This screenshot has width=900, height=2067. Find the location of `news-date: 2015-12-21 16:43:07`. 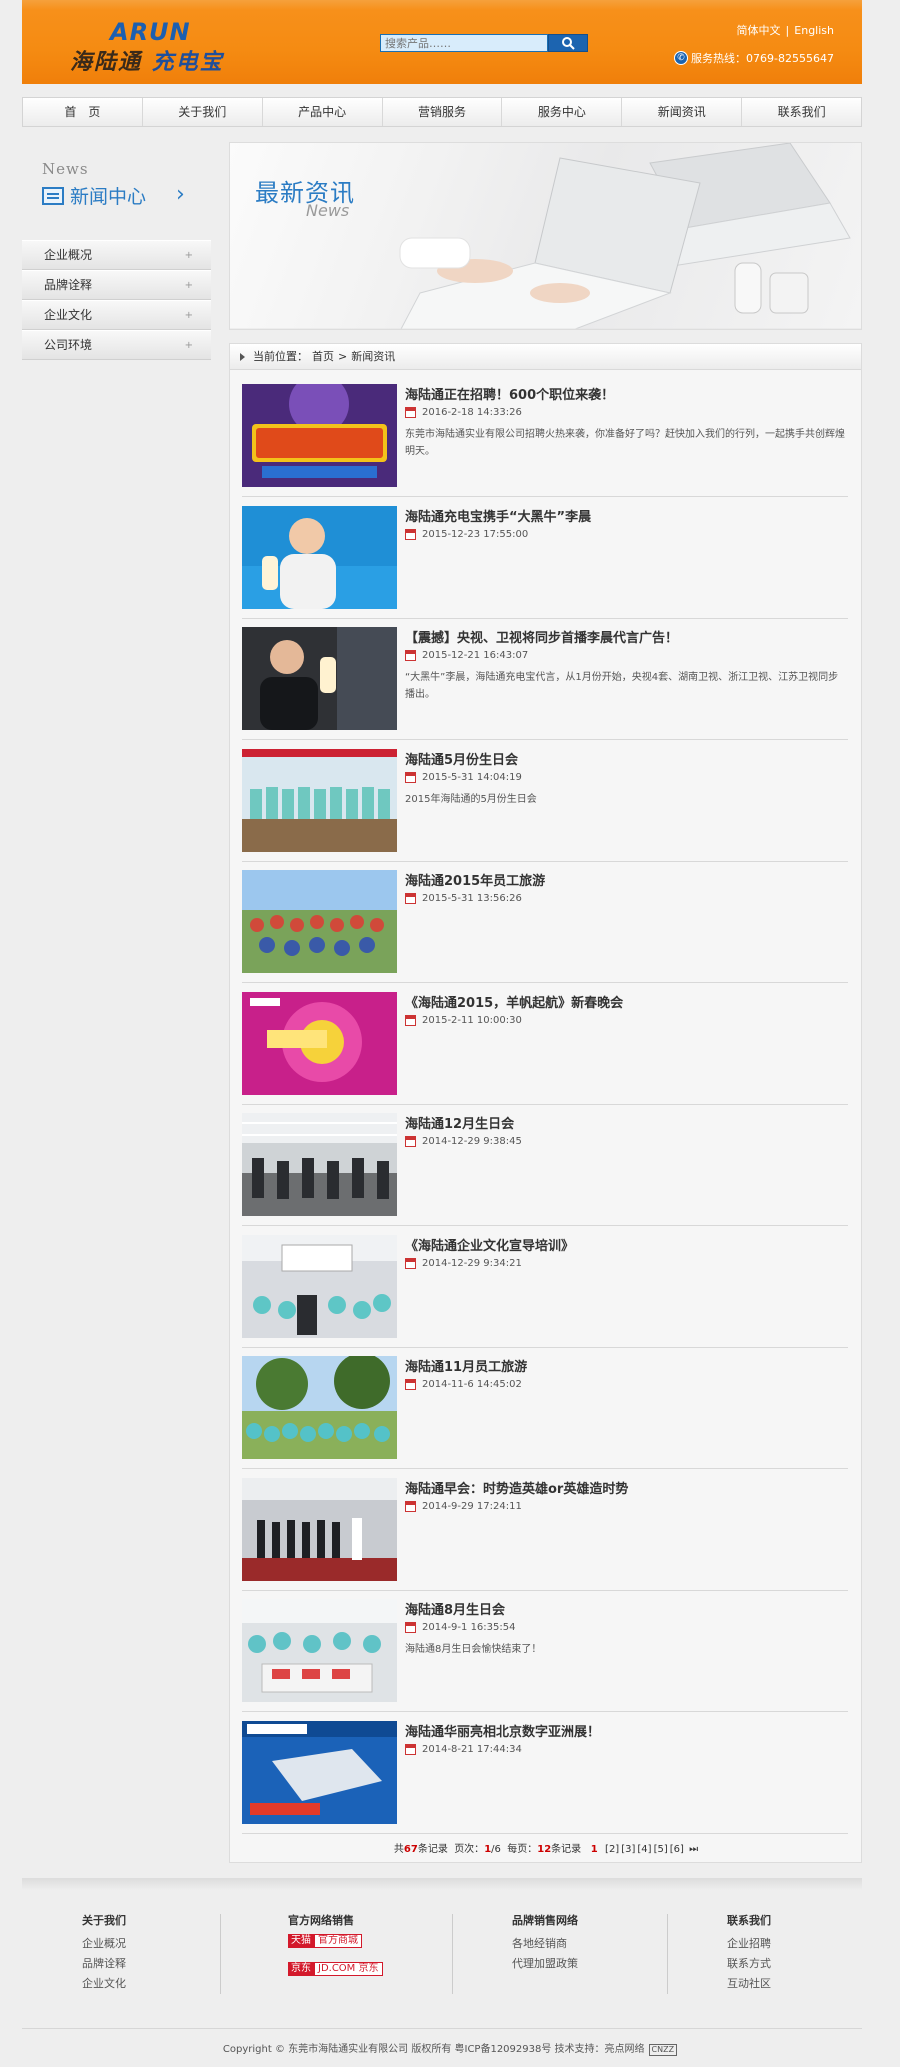

news-date: 2015-12-21 16:43:07 is located at coordinates (466, 655).